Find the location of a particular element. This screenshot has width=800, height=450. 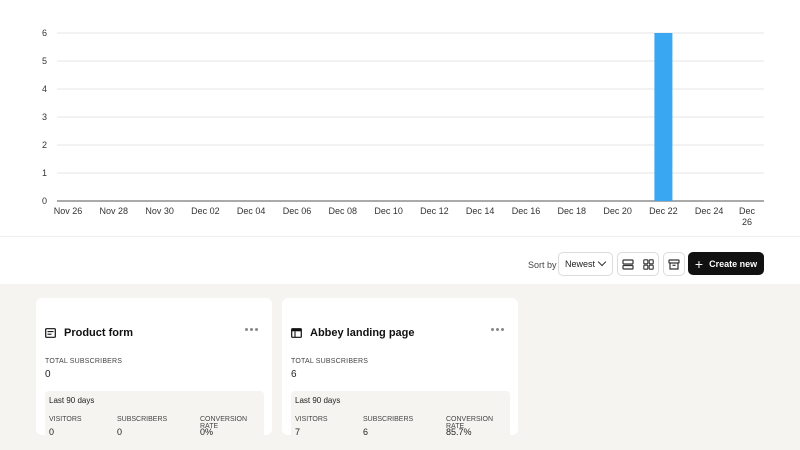

total-subscribers-value: 6 is located at coordinates (294, 374).